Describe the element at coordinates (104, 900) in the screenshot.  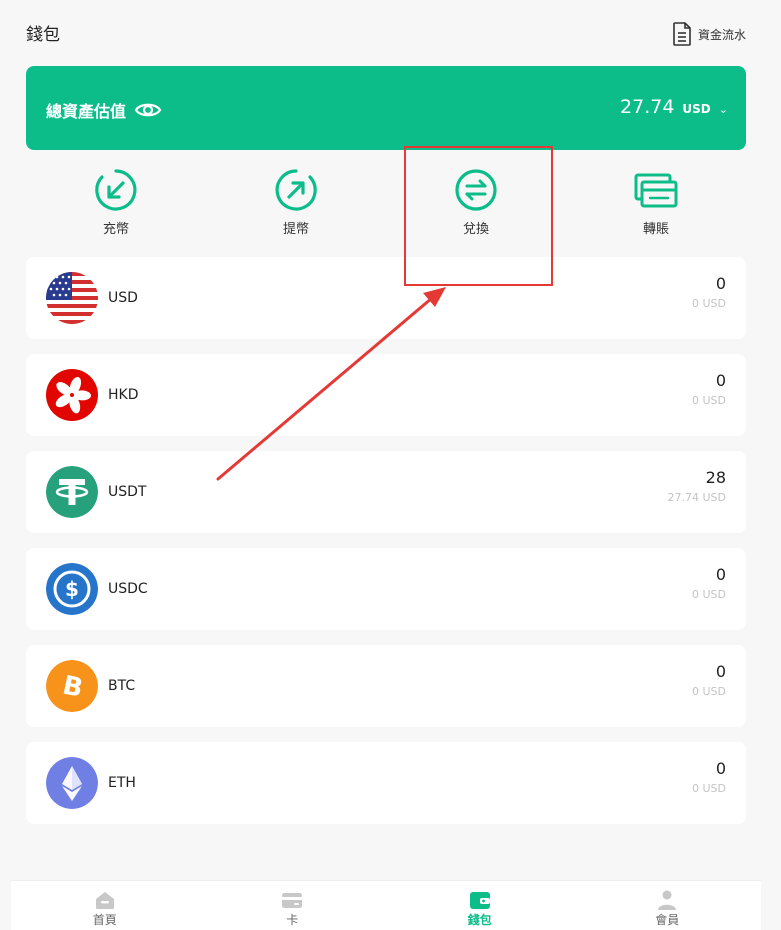
I see `home-icon` at that location.